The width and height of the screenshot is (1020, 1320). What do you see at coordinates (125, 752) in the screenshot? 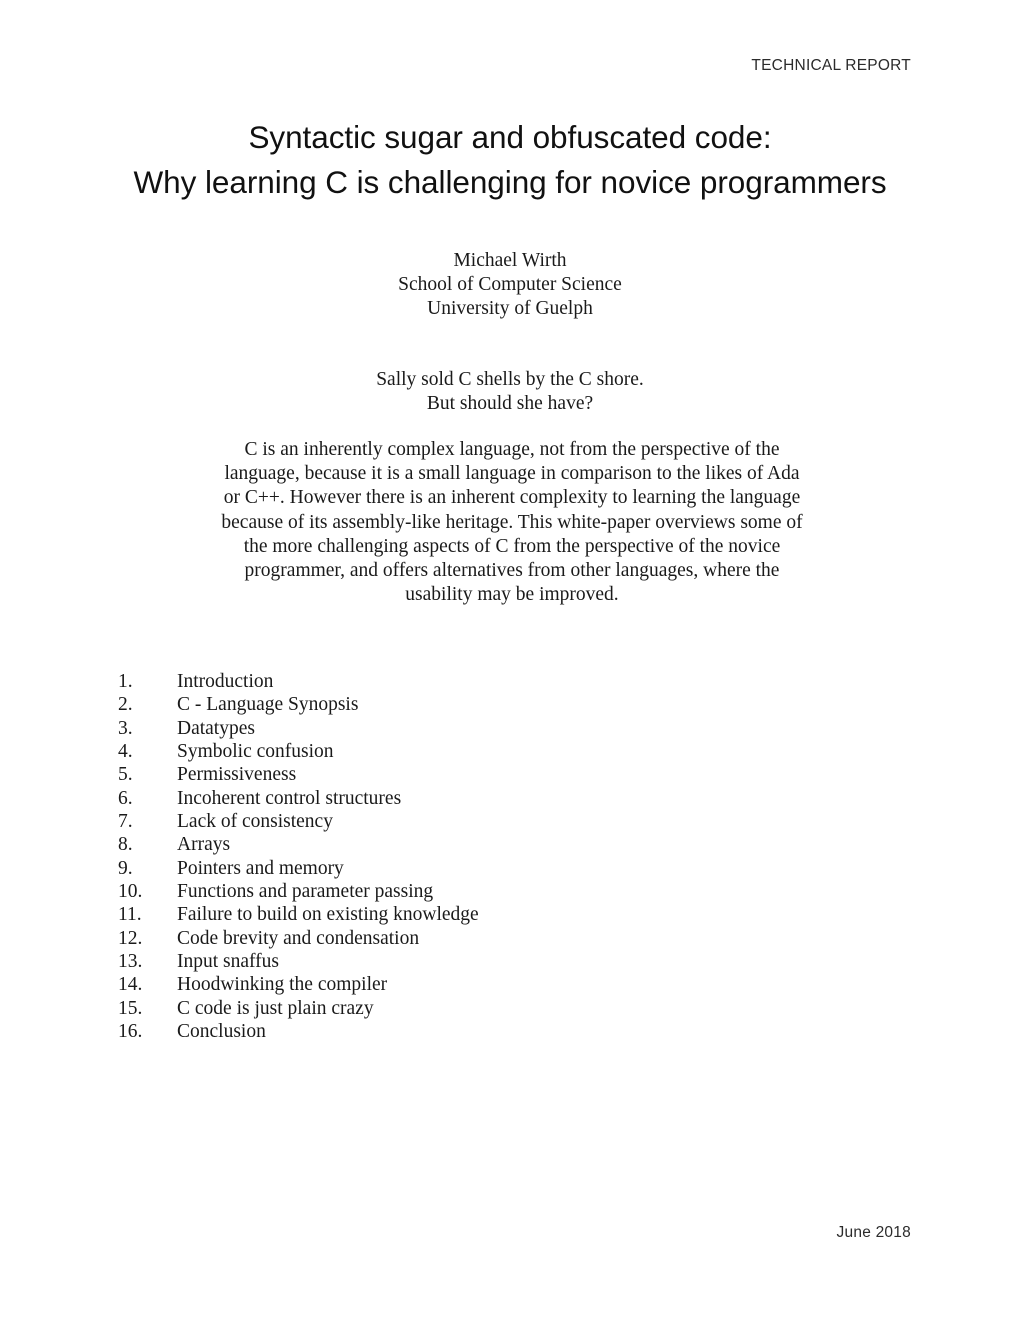
I see `toc-item-number: 4.` at bounding box center [125, 752].